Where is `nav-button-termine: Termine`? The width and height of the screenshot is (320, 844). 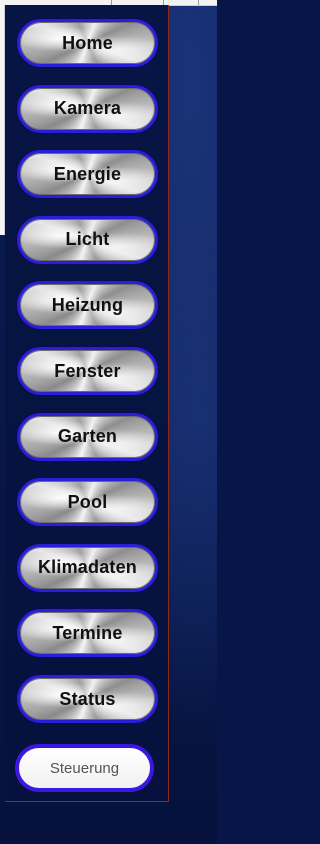 nav-button-termine: Termine is located at coordinates (87, 633).